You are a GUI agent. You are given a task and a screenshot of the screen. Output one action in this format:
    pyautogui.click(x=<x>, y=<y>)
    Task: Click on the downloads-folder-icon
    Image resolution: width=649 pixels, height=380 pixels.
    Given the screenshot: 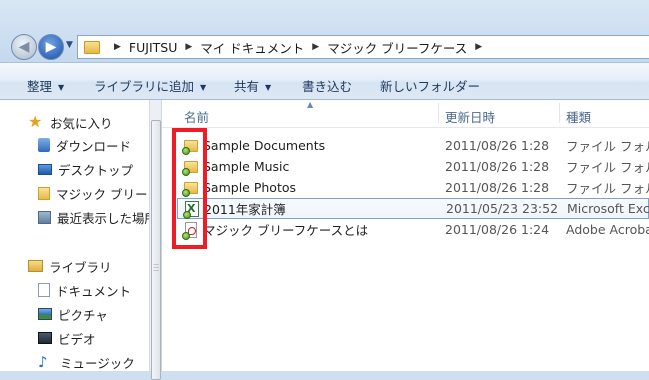 What is the action you would take?
    pyautogui.click(x=44, y=145)
    